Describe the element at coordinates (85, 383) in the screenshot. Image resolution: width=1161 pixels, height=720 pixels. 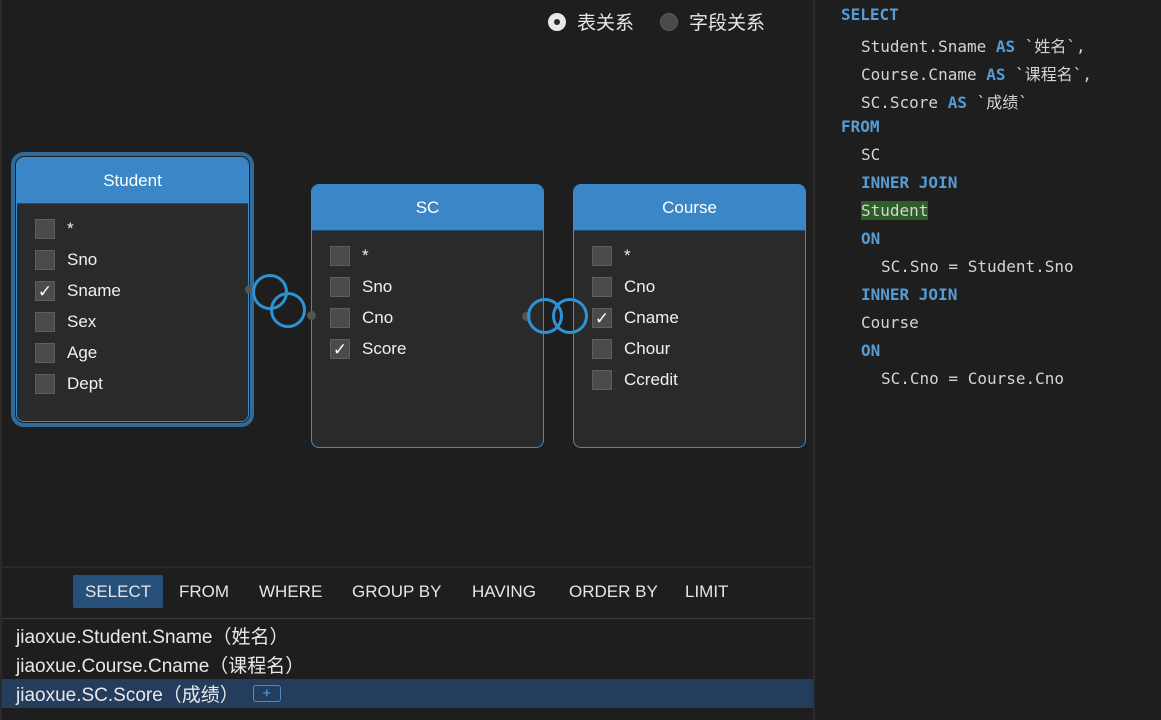
I see `field-name: Dept` at that location.